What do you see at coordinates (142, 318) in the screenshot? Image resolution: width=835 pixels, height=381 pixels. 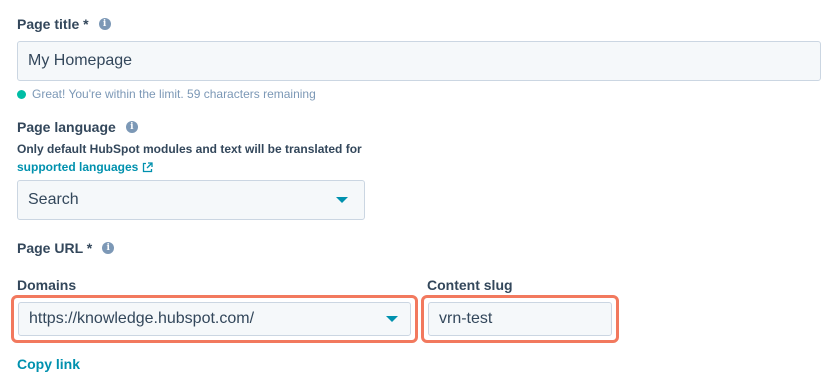 I see `domains-select-value: https://knowledge.hubspot.com/` at bounding box center [142, 318].